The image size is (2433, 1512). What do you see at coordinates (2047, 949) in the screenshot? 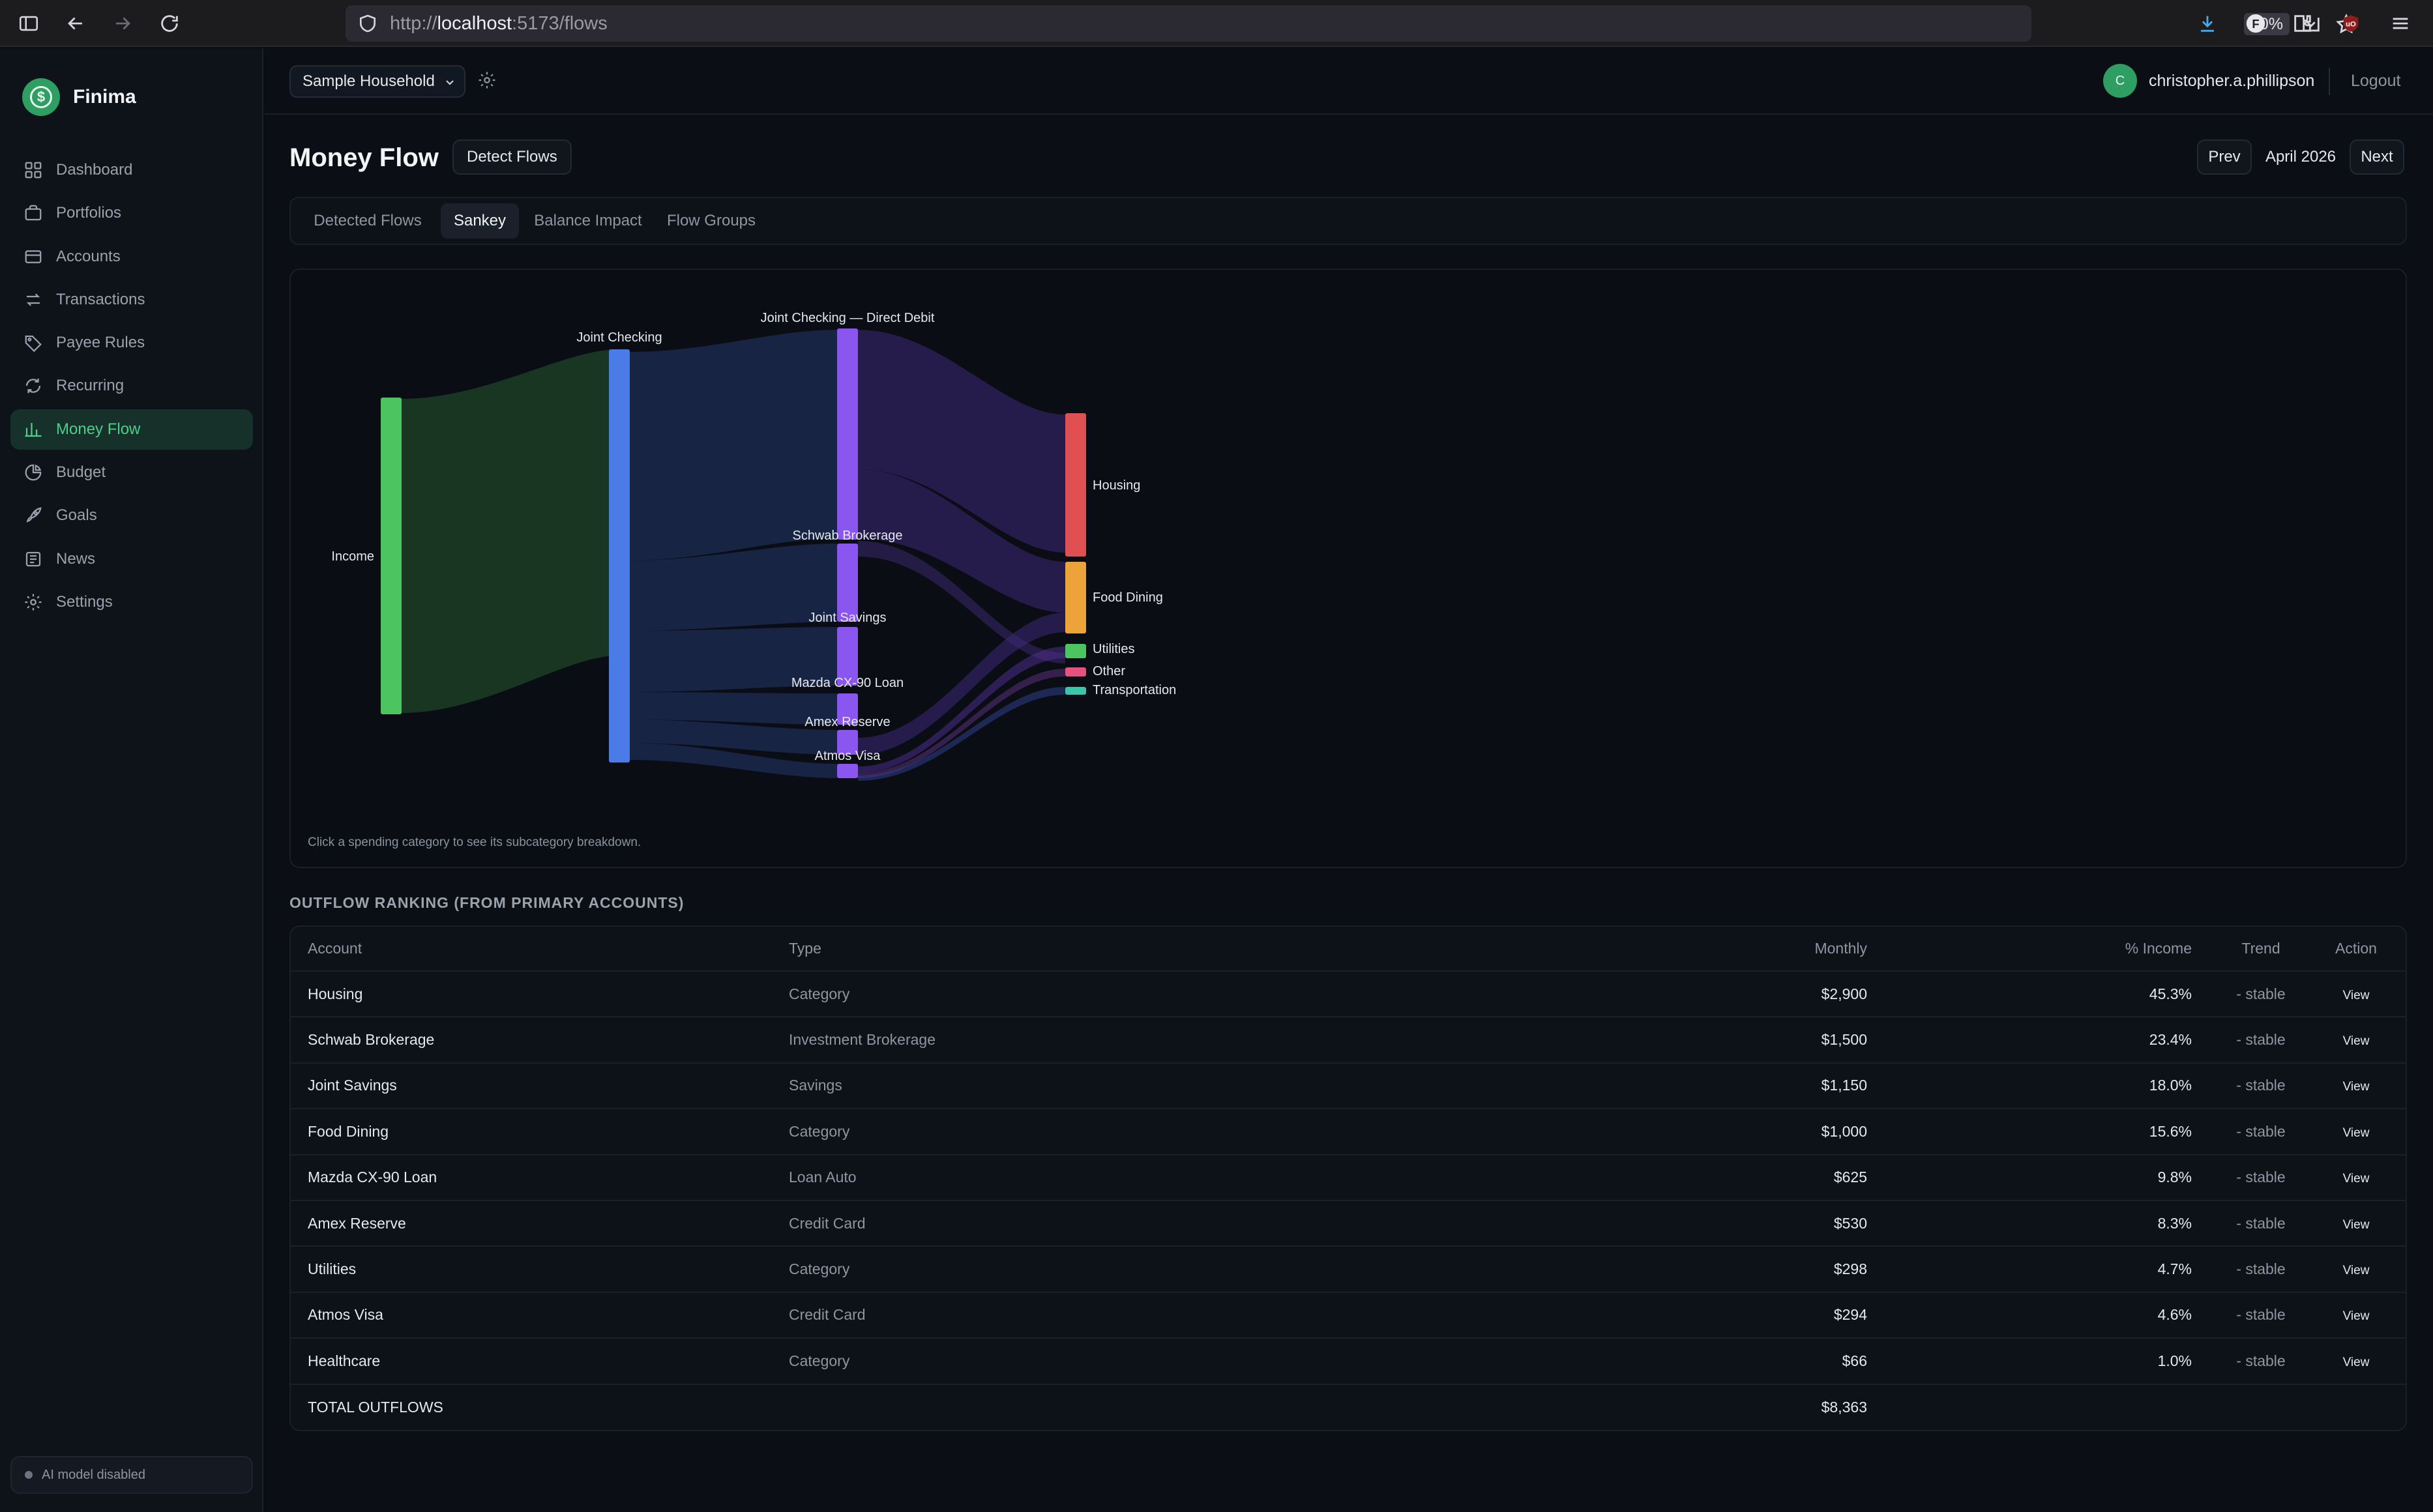
I see `col-pct-income: % Income` at bounding box center [2047, 949].